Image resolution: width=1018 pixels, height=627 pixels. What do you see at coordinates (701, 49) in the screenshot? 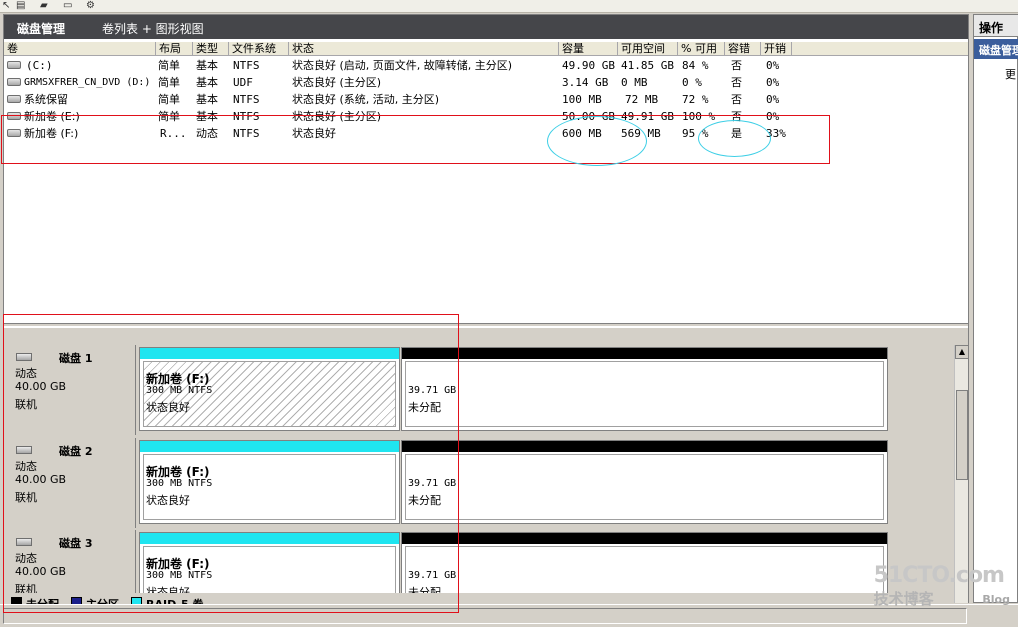
I see `column-header-percent-free: % 可用` at bounding box center [701, 49].